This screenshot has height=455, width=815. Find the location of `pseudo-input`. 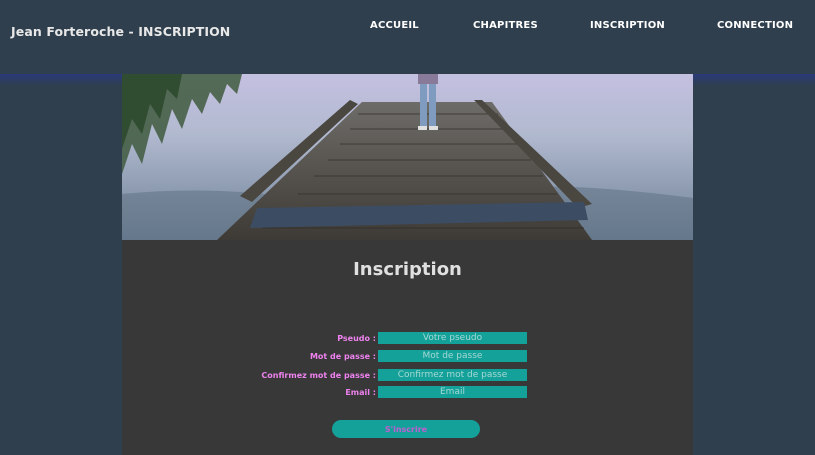

pseudo-input is located at coordinates (452, 338).